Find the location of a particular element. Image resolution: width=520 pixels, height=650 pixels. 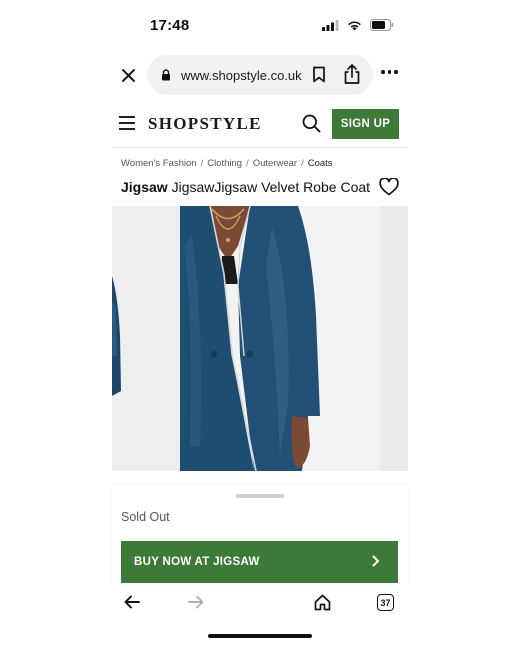

bookmark-button is located at coordinates (319, 77).